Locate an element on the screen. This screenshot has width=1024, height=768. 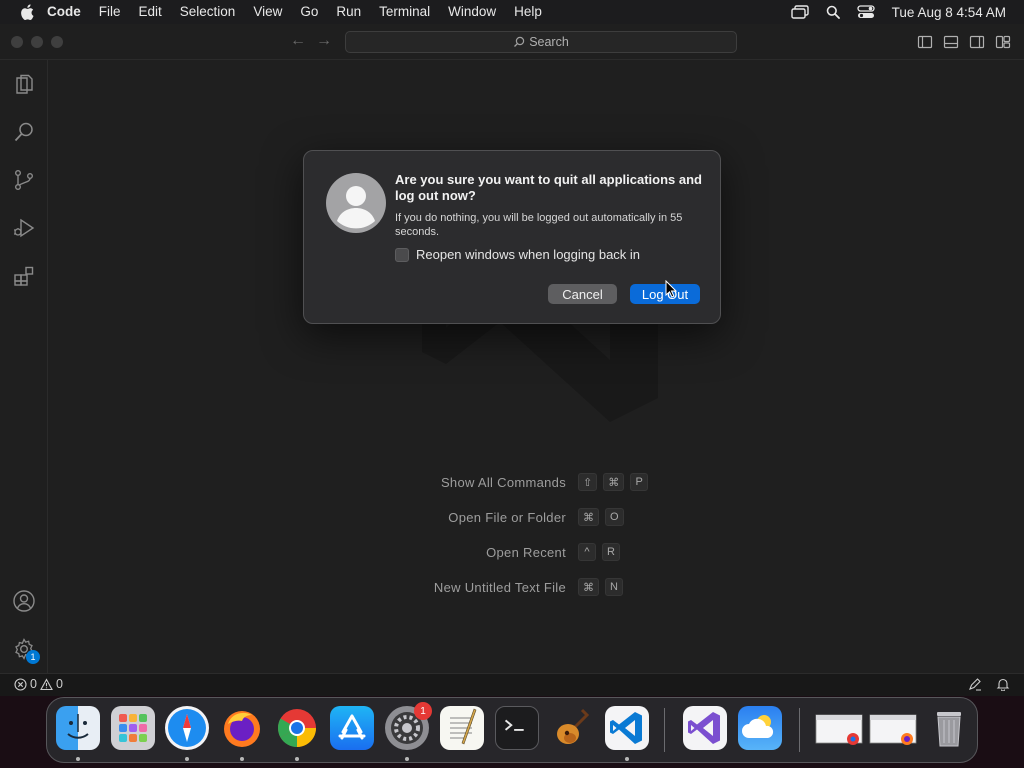
source-control-icon is located at coordinates (24, 180).